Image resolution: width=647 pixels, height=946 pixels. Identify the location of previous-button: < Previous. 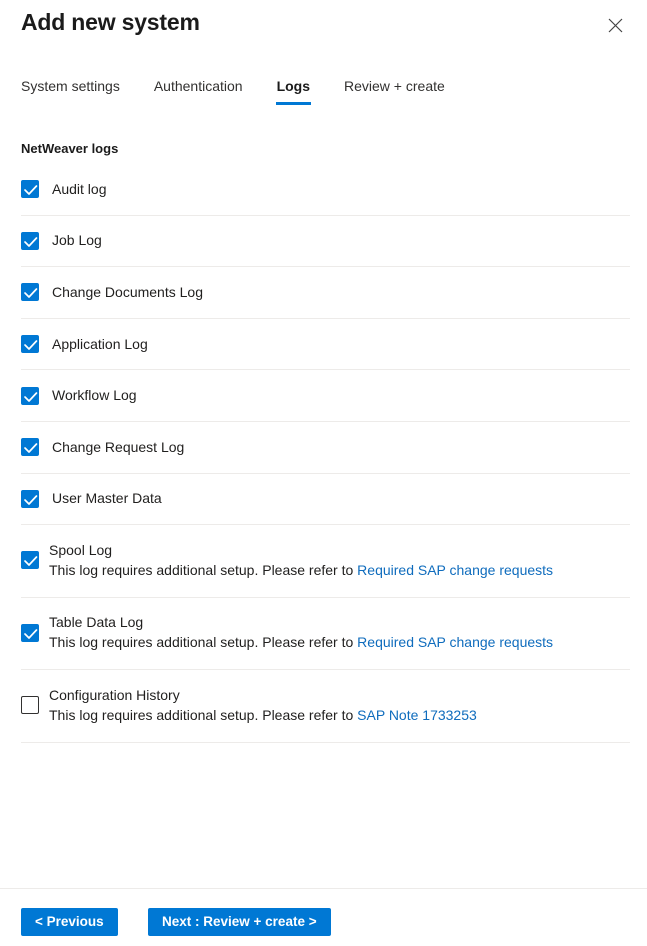
(69, 922).